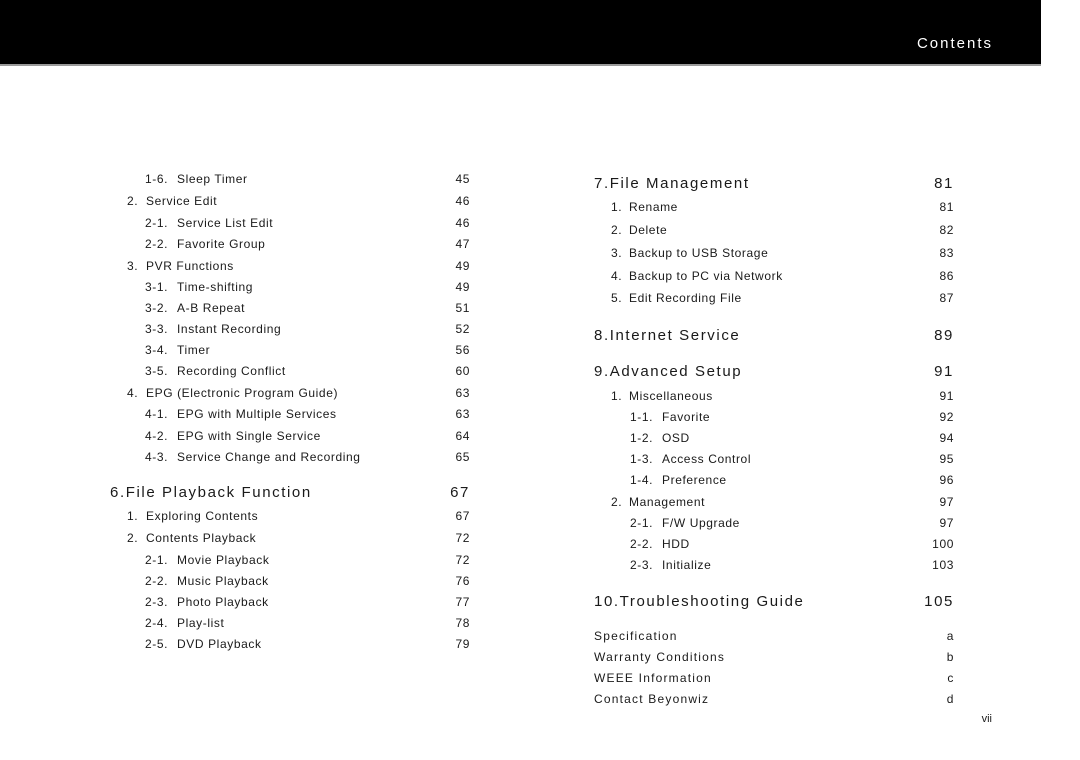  What do you see at coordinates (133, 266) in the screenshot?
I see `toc-entry-number: 3.` at bounding box center [133, 266].